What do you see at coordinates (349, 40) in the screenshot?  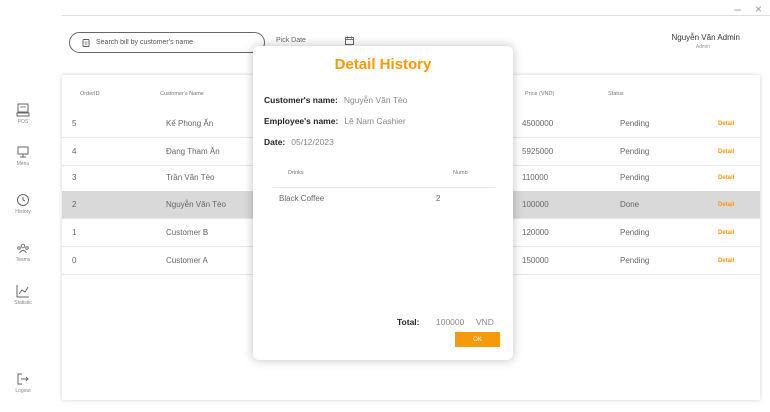 I see `calendar-icon` at bounding box center [349, 40].